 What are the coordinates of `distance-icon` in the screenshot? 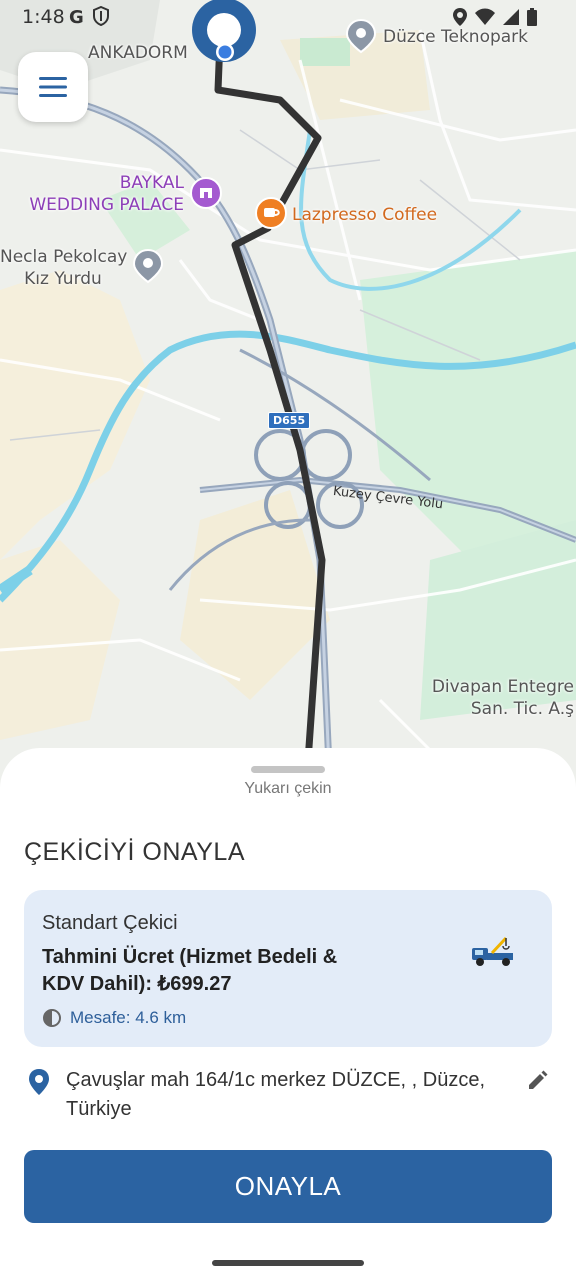 It's located at (52, 1018).